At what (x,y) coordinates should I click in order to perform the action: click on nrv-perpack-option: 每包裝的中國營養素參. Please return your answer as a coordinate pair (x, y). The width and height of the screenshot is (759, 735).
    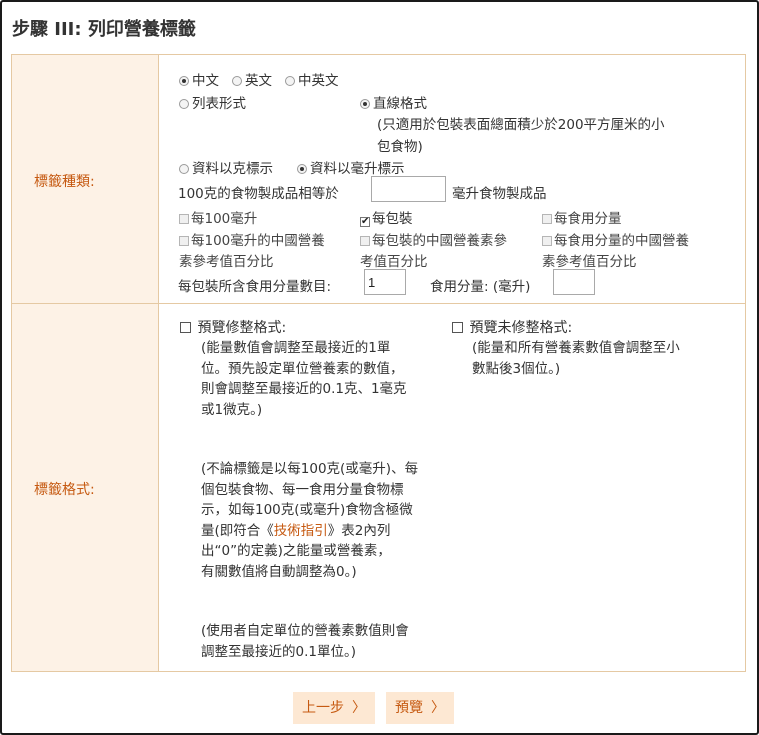
    Looking at the image, I should click on (433, 239).